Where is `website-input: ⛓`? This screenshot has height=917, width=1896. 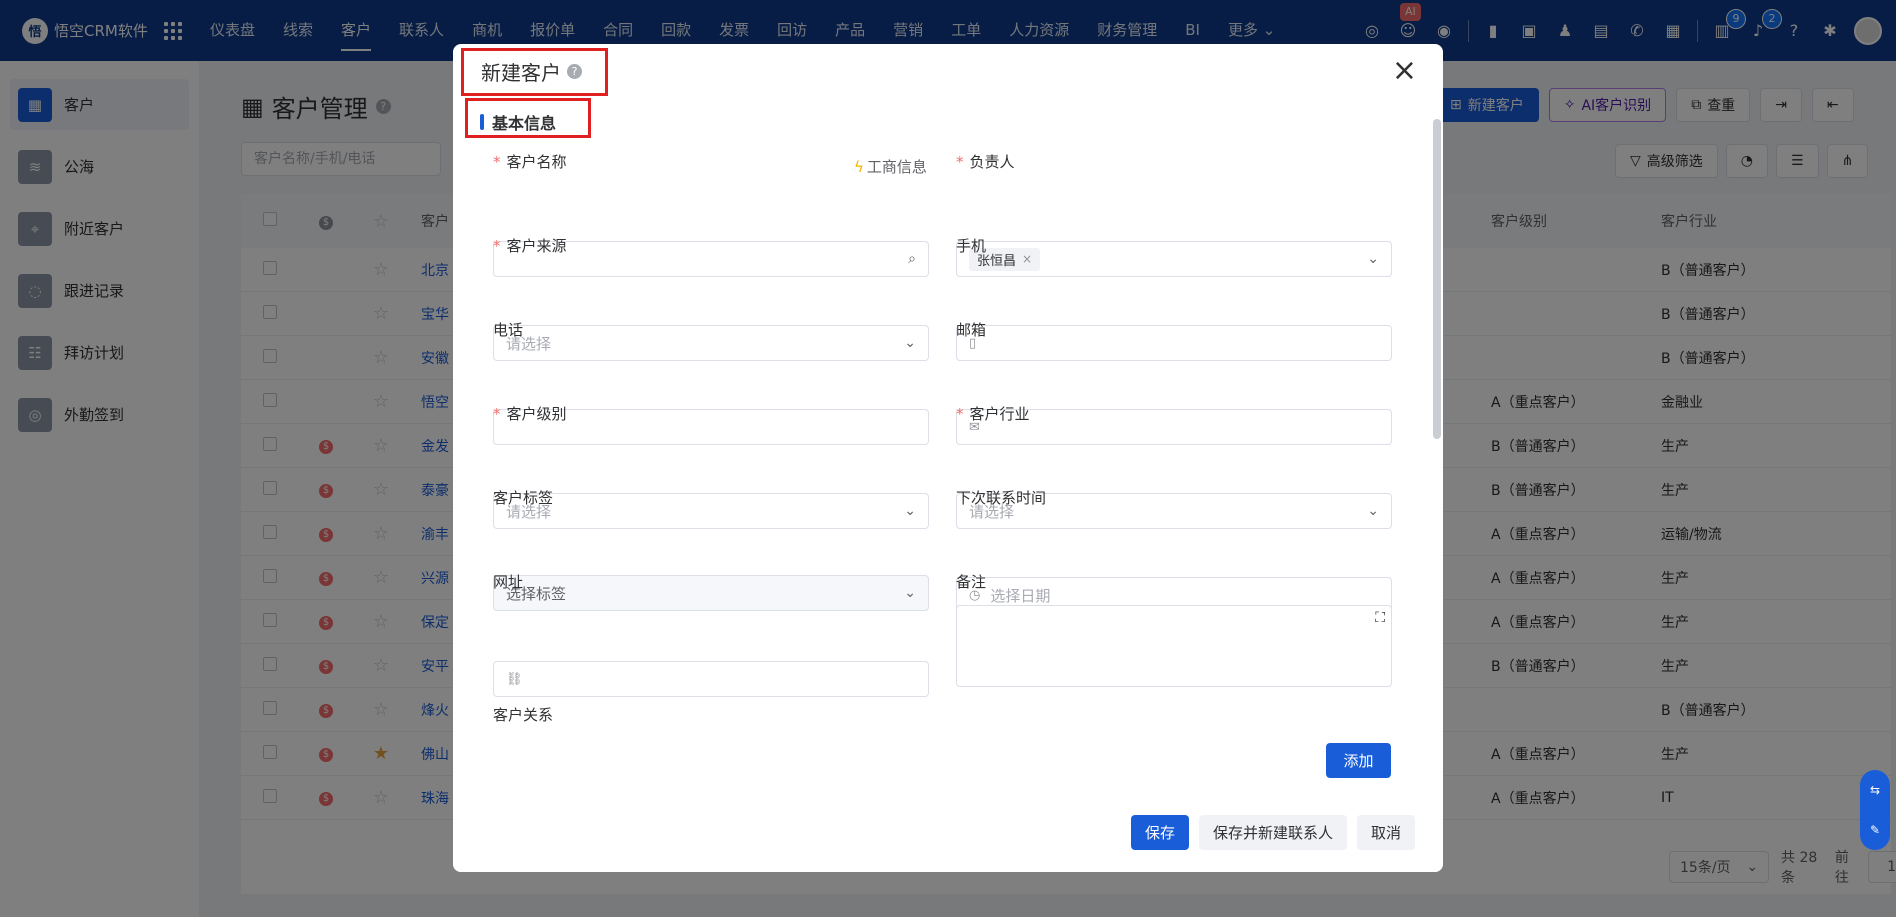
website-input: ⛓ is located at coordinates (711, 679).